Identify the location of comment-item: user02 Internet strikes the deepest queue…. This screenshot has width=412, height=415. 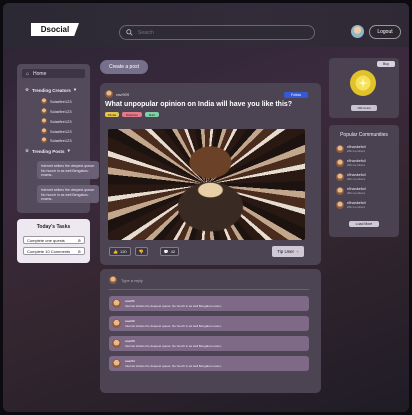
(209, 323).